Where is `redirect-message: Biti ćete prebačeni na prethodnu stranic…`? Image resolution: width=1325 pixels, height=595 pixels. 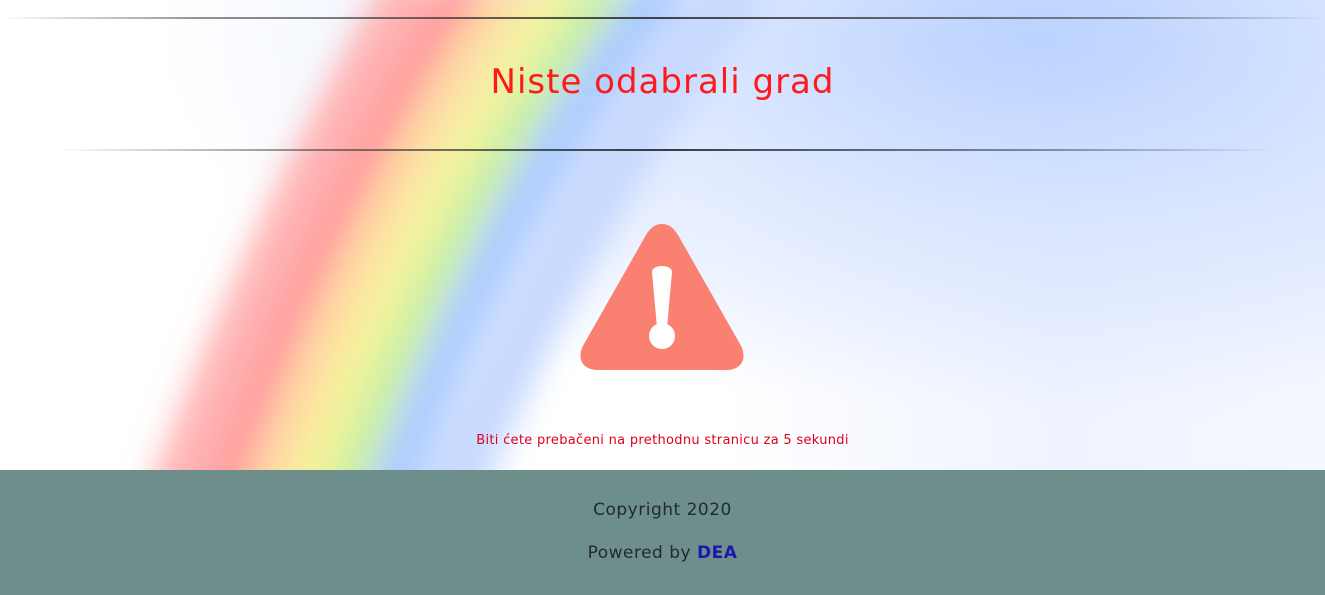 redirect-message: Biti ćete prebačeni na prethodnu stranic… is located at coordinates (662, 440).